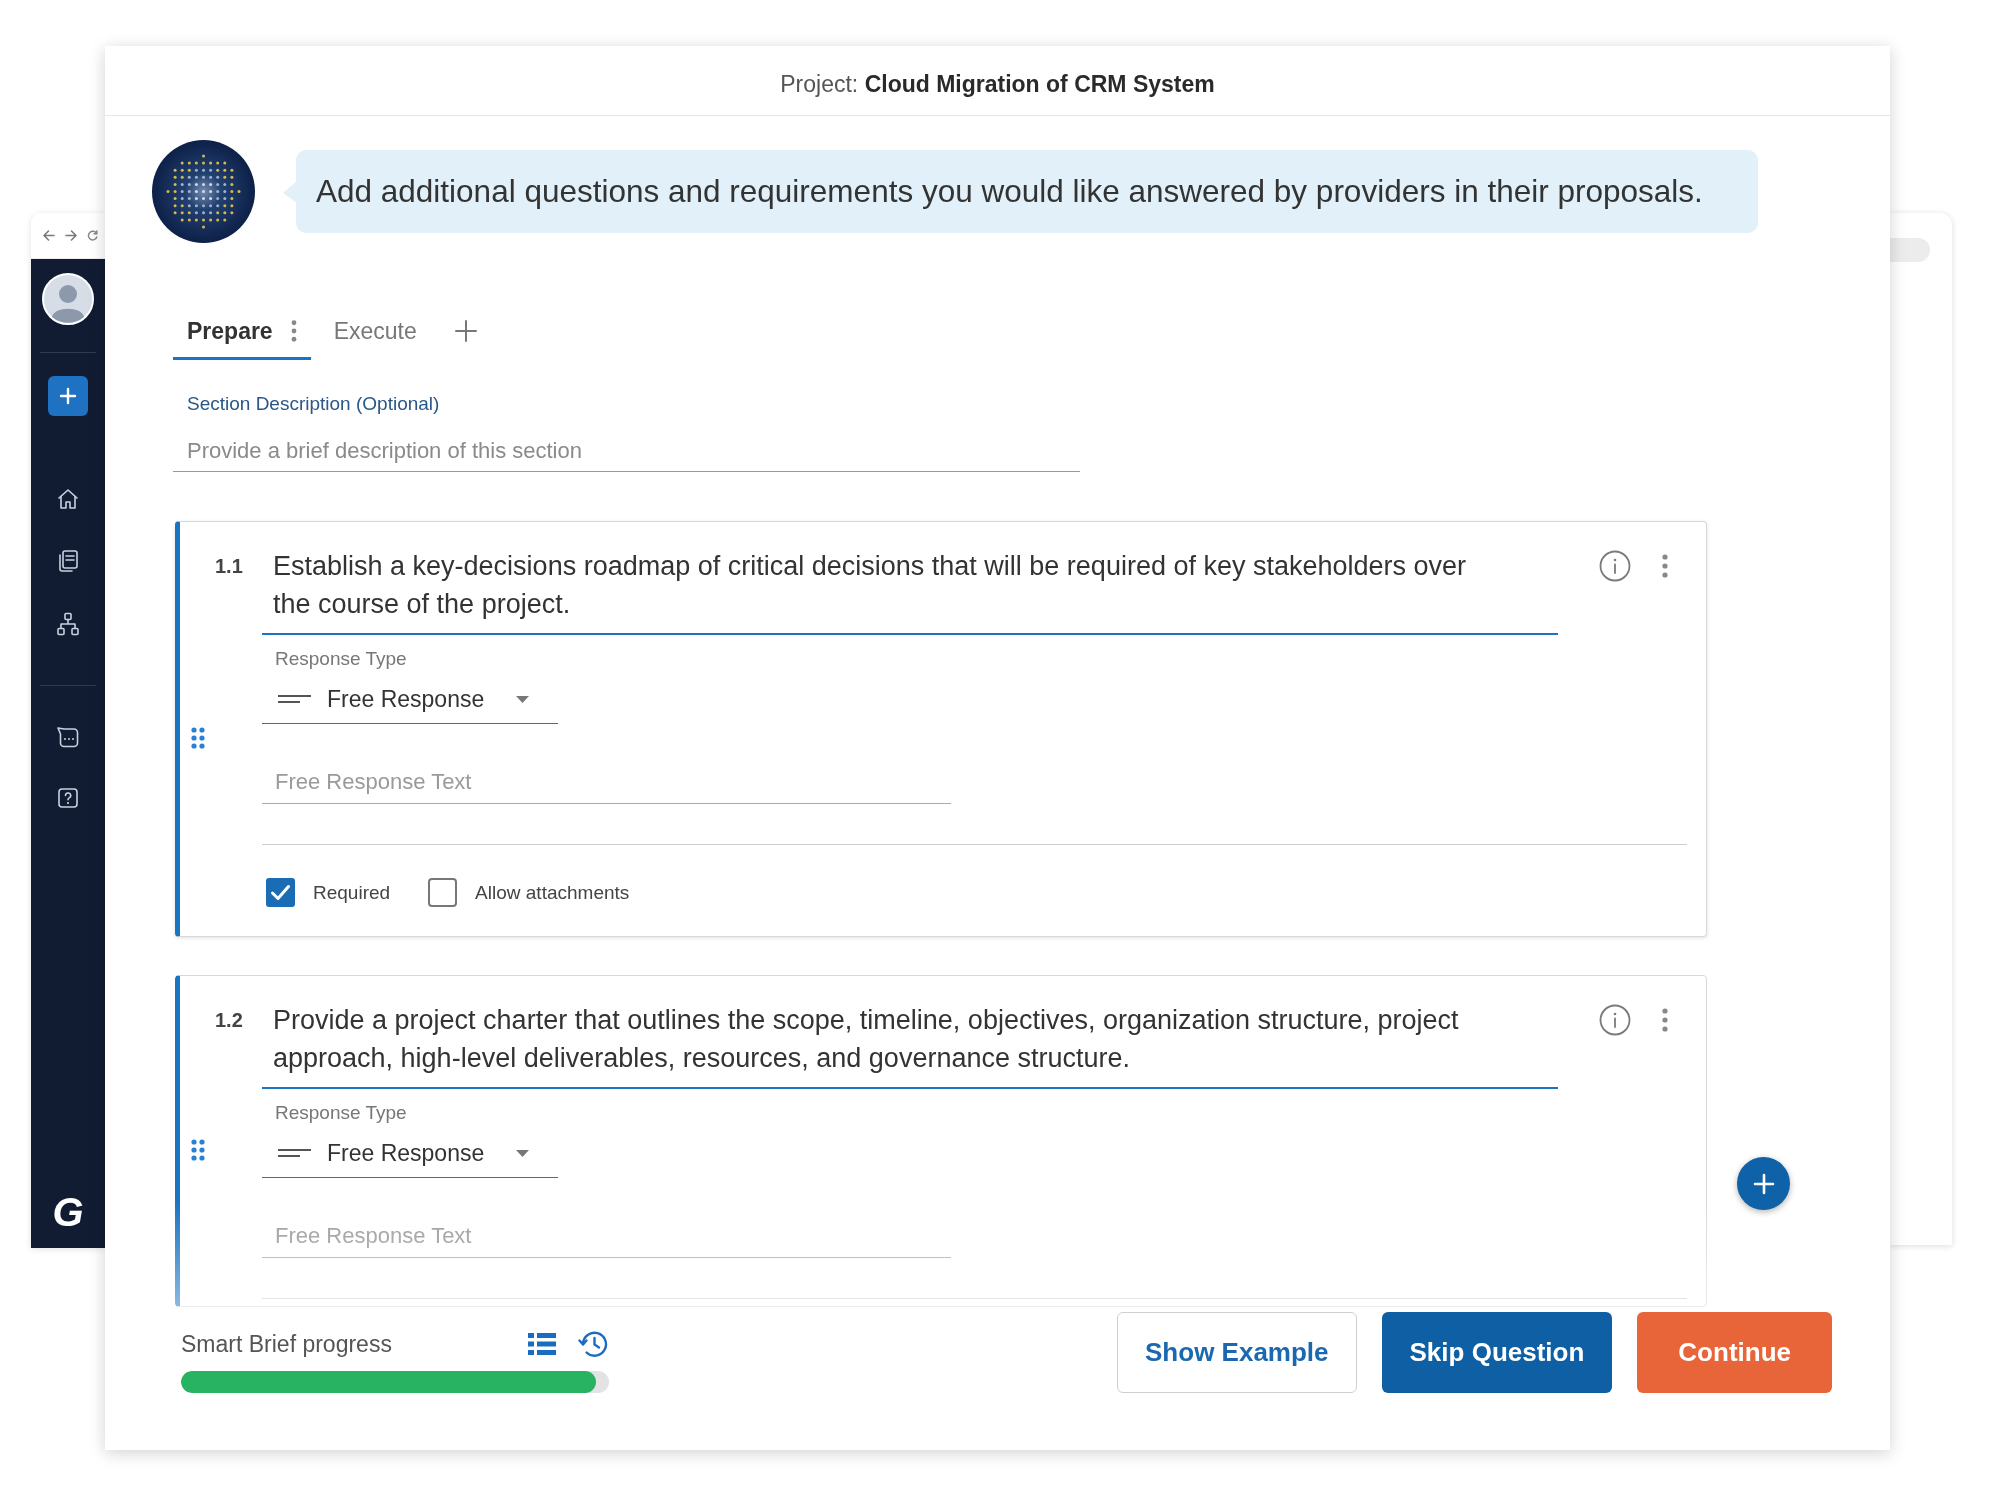 This screenshot has height=1500, width=2000. I want to click on chat-icon, so click(68, 737).